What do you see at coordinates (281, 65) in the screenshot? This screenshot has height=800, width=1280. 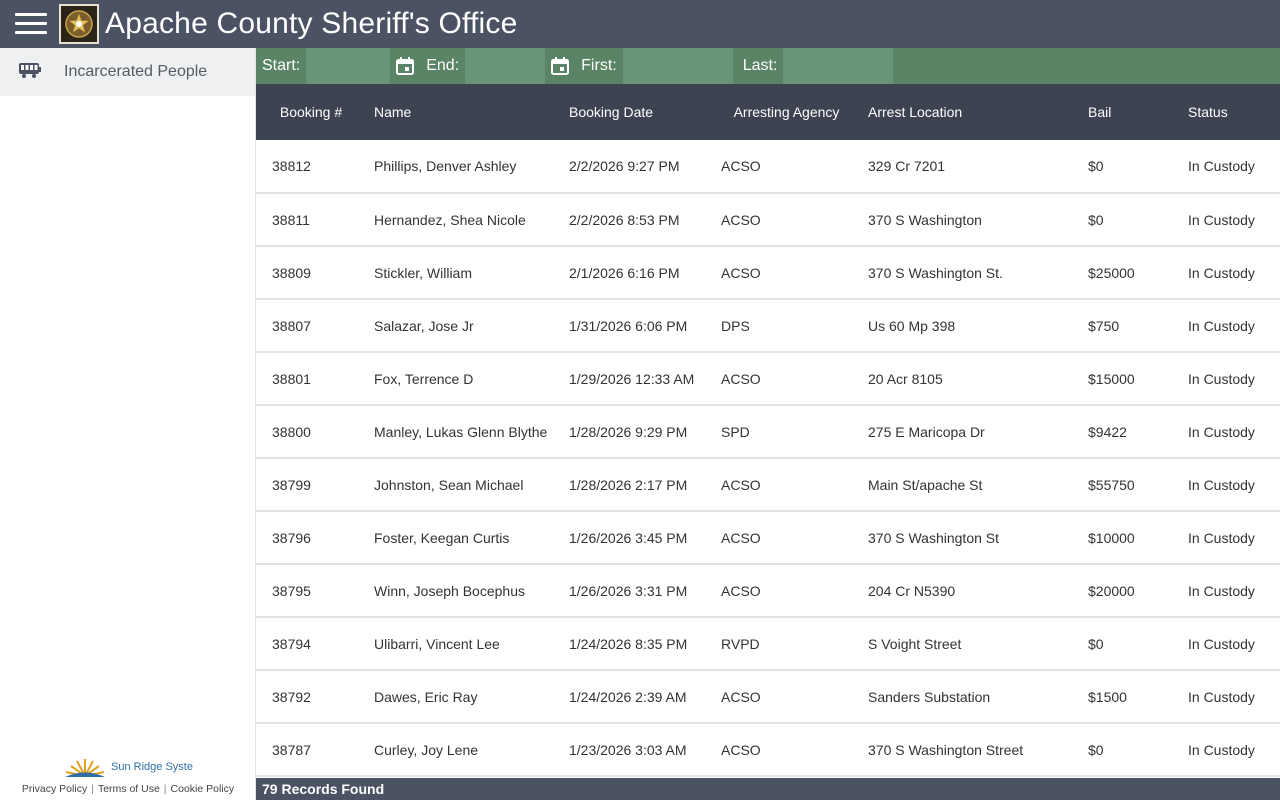 I see `start-label: Start:` at bounding box center [281, 65].